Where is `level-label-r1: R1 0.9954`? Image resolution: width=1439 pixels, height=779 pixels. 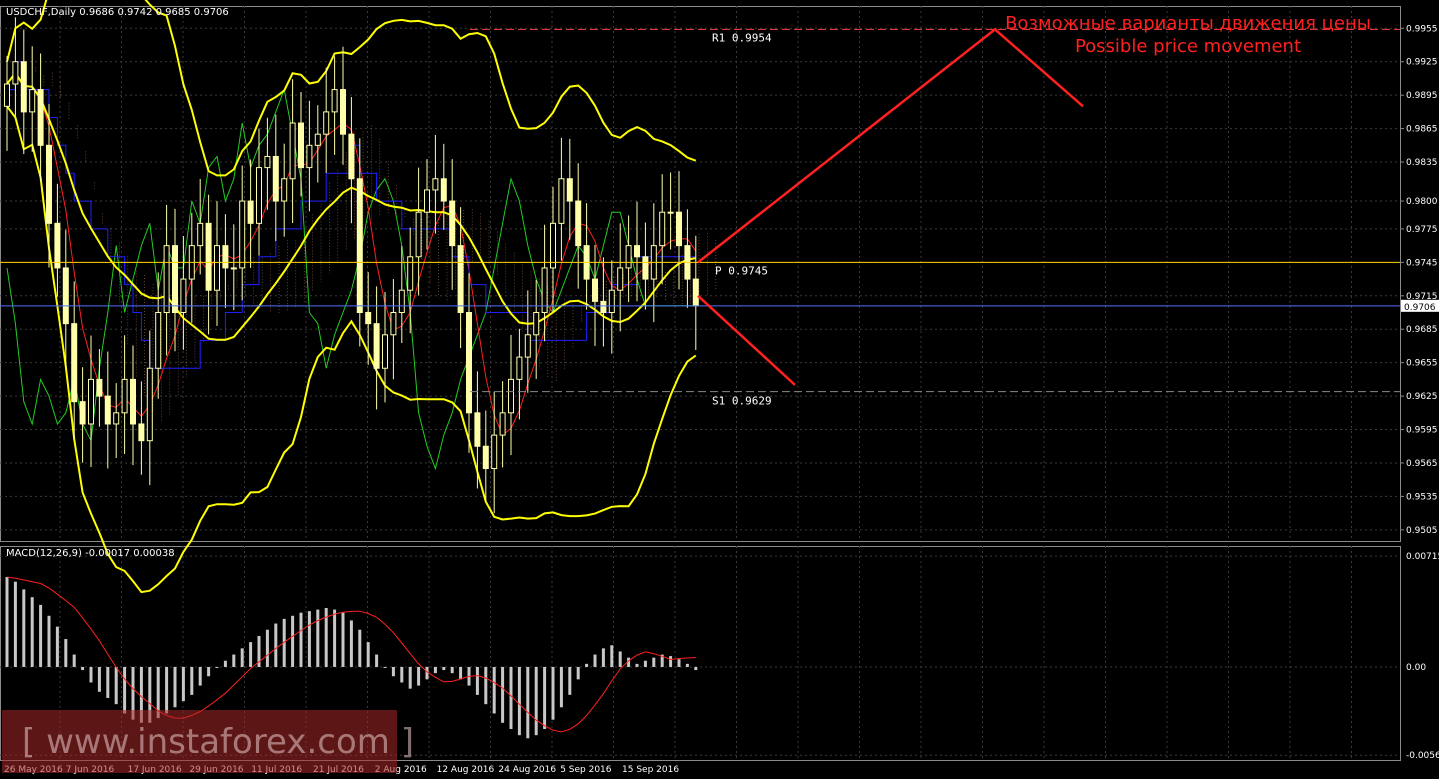
level-label-r1: R1 0.9954 is located at coordinates (742, 37).